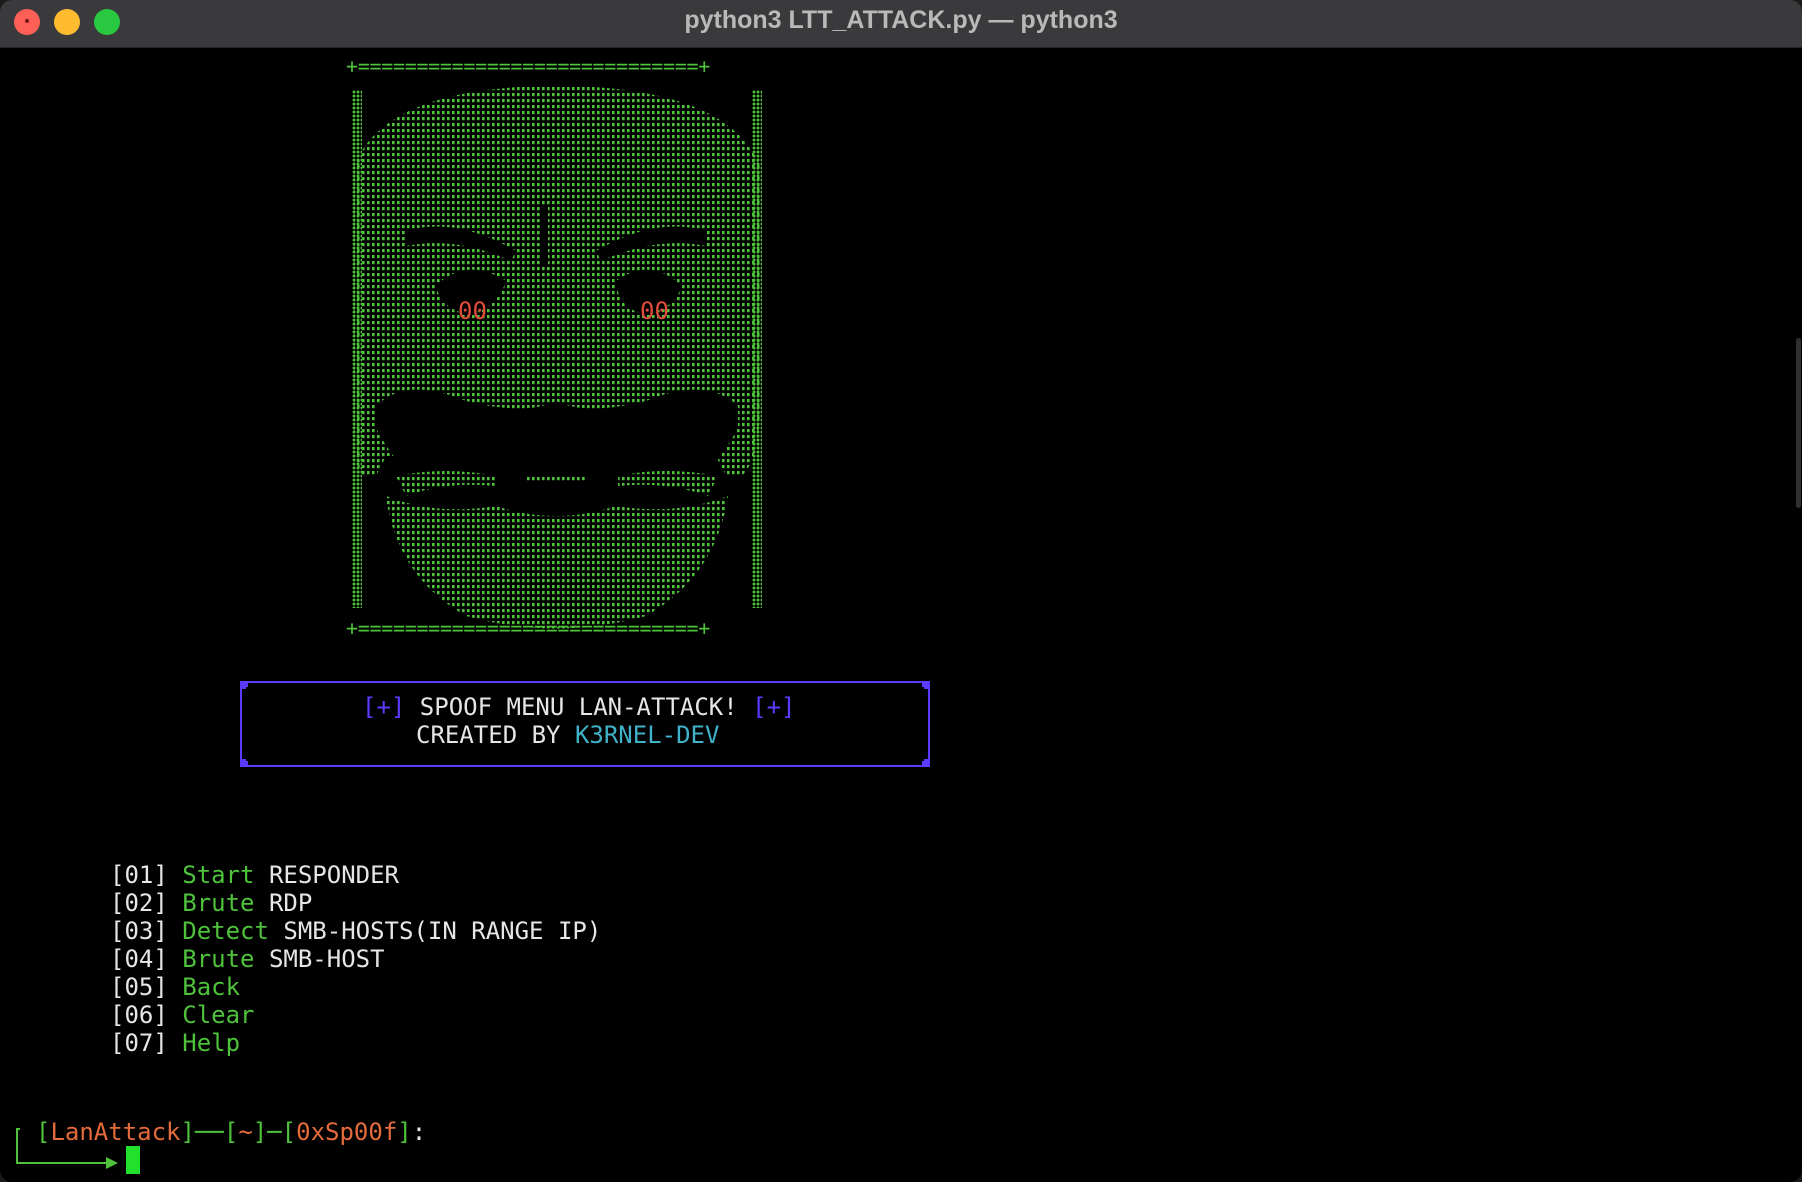 The image size is (1802, 1182). What do you see at coordinates (384, 707) in the screenshot?
I see `banner-plus-left: [+]` at bounding box center [384, 707].